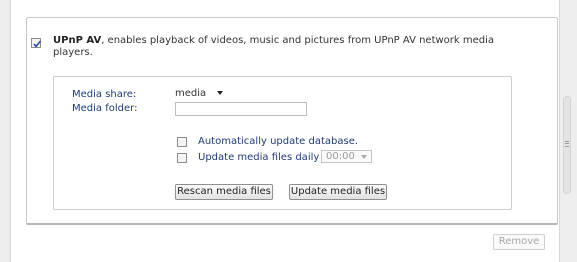 The image size is (577, 262). I want to click on update-time-select: 00:00, so click(346, 156).